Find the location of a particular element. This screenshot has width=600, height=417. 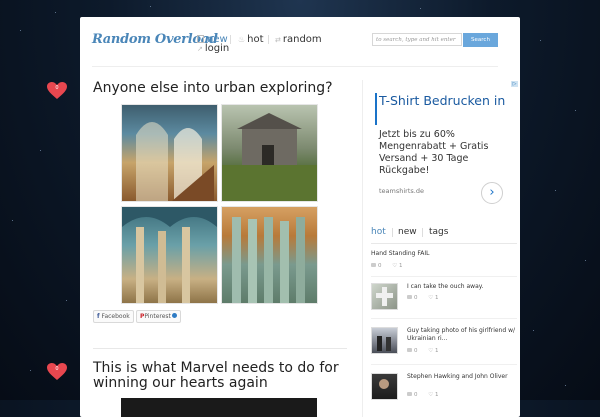

nav-hot-label: hot is located at coordinates (255, 39).